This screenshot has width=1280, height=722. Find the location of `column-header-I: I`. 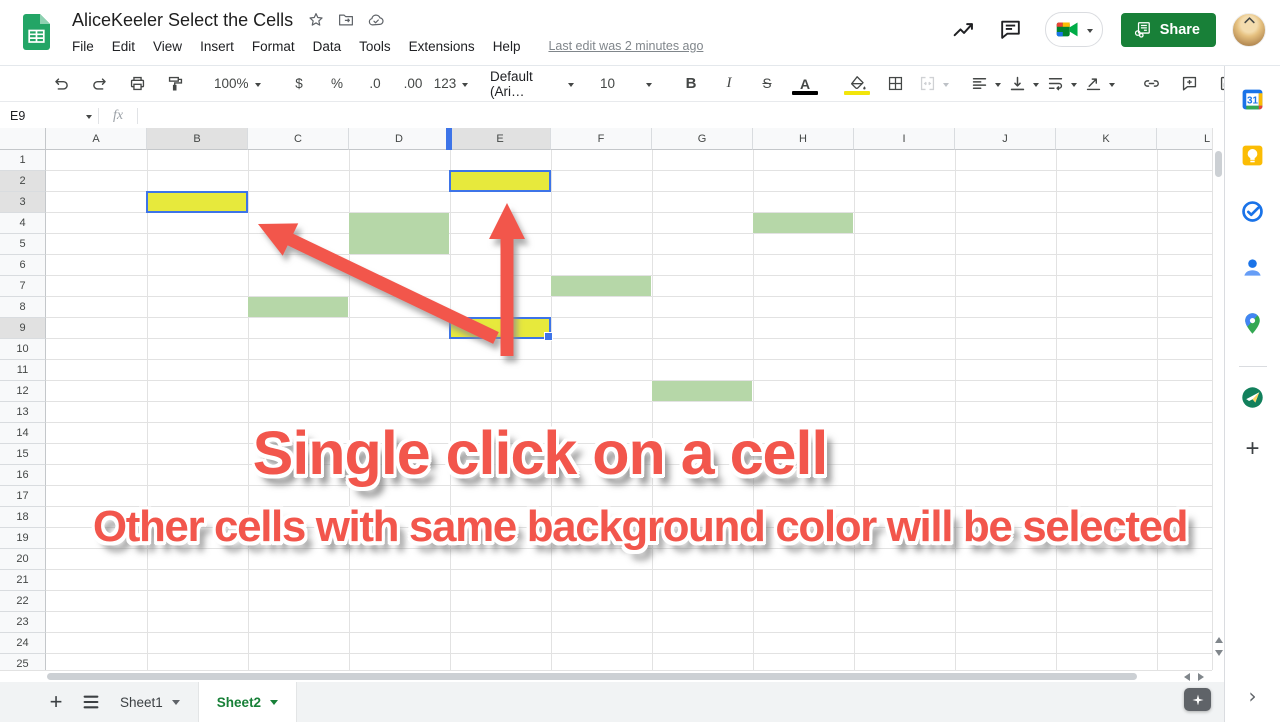

column-header-I: I is located at coordinates (904, 139).